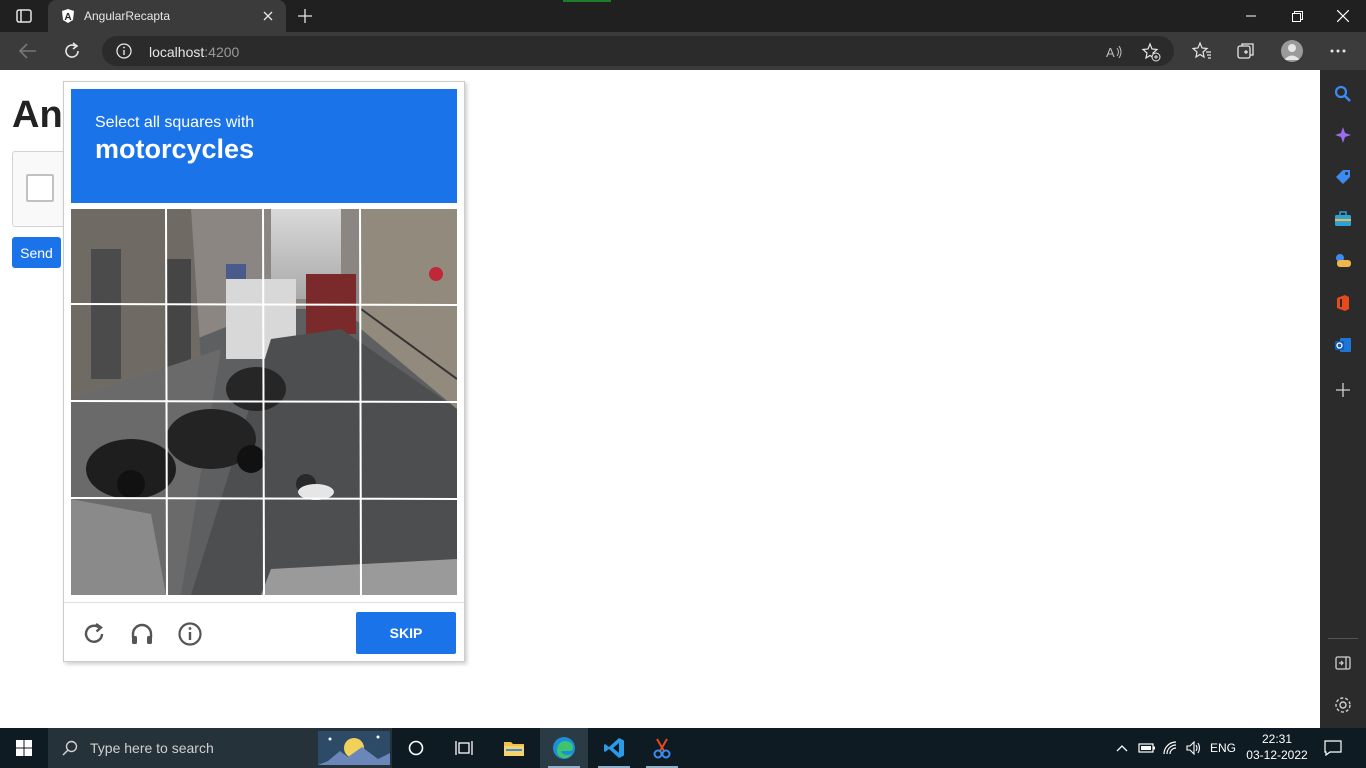 This screenshot has width=1366, height=768. I want to click on close-window-icon, so click(1343, 16).